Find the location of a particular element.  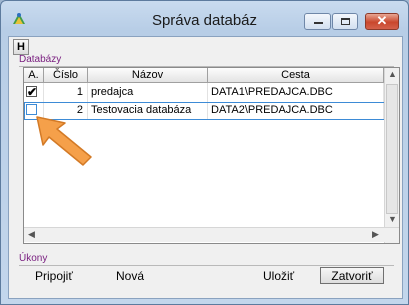

vertical-scrollbar: ▲ ▼ is located at coordinates (391, 155).